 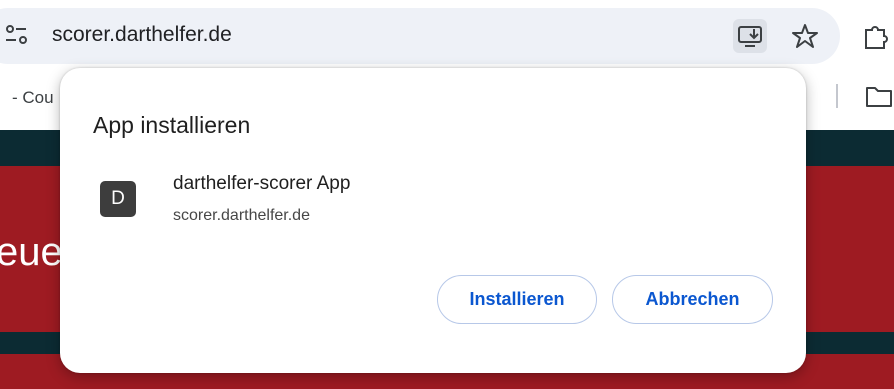 I want to click on cancel-button: Abbrechen, so click(x=692, y=299).